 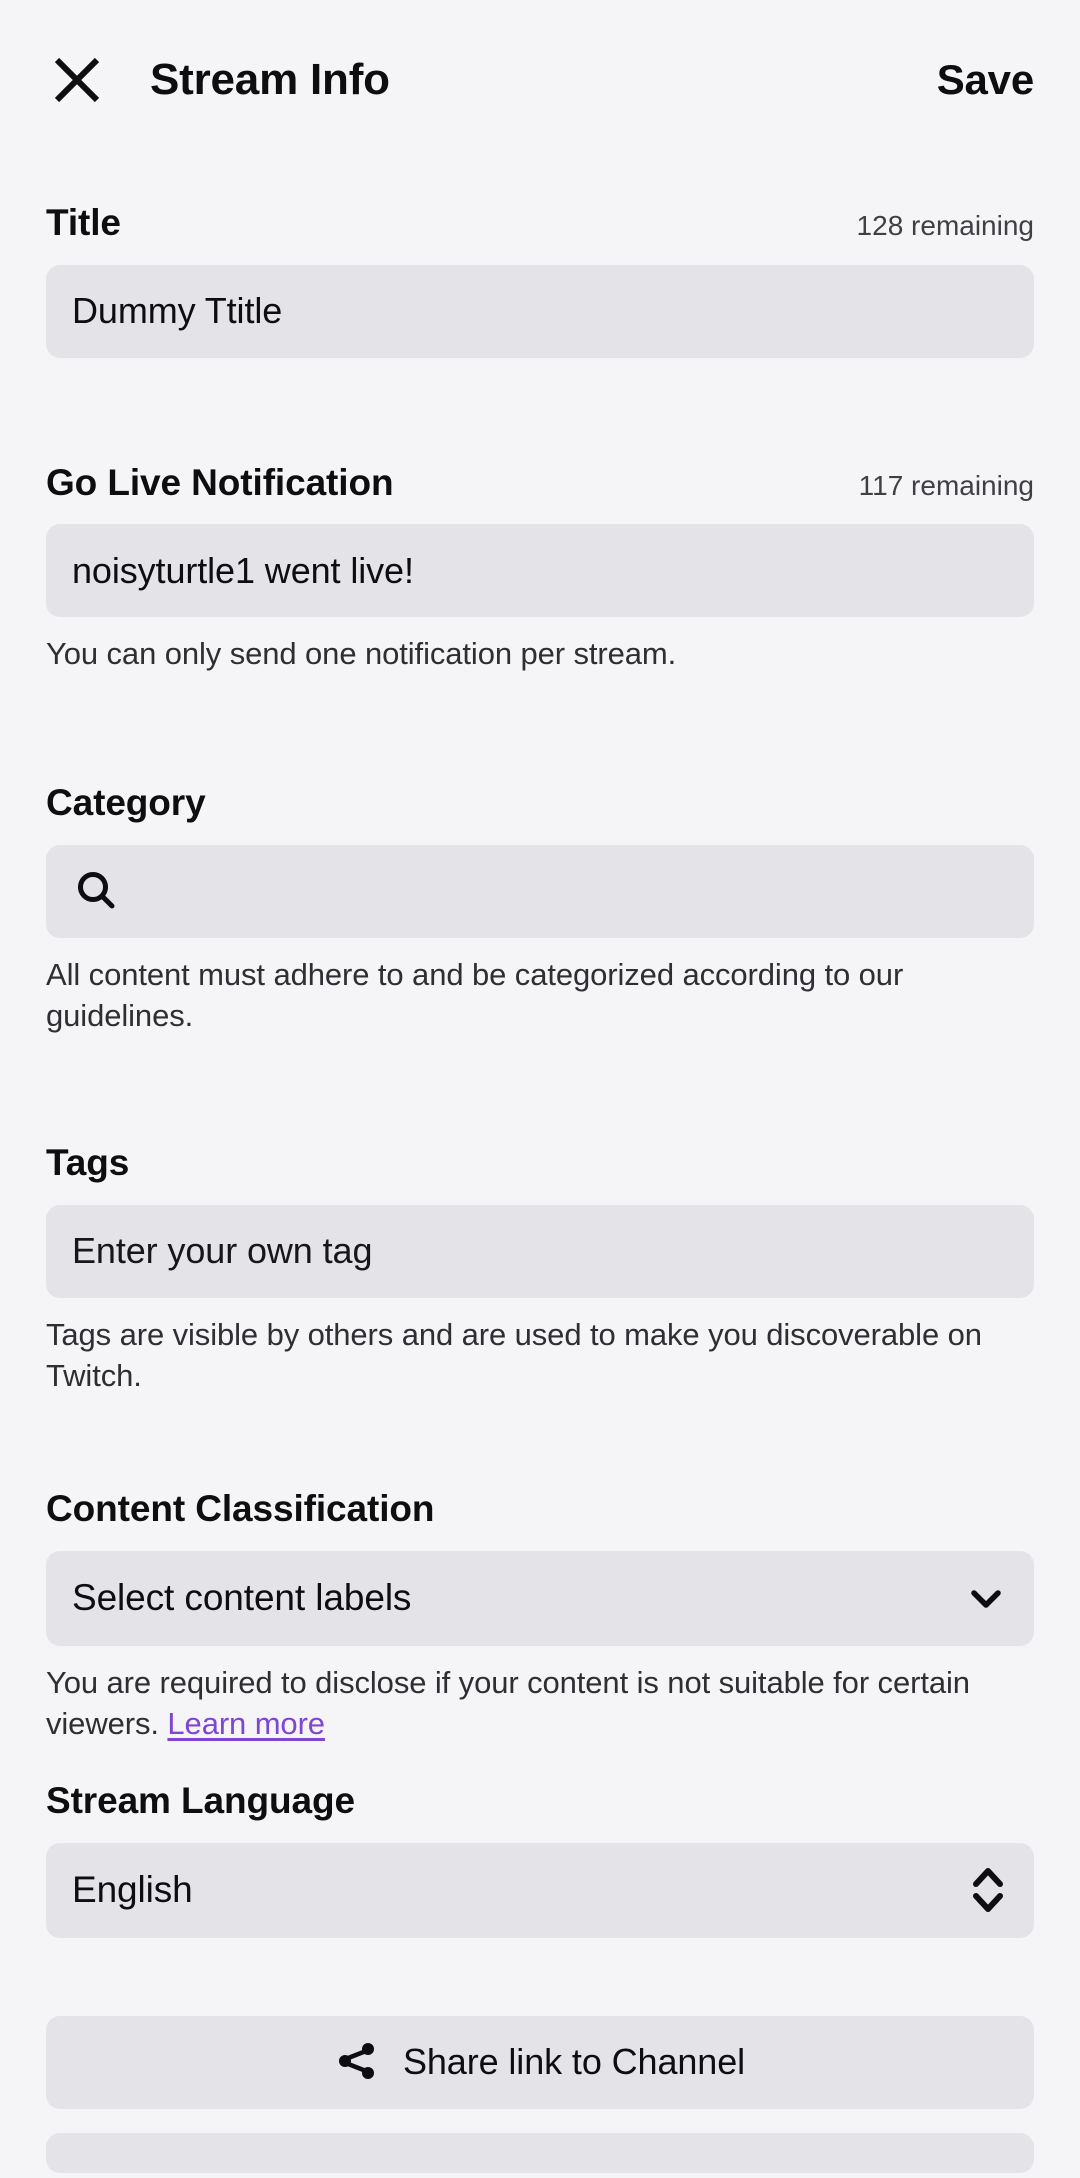 I want to click on share-link-button: Share link to Channel, so click(x=540, y=2062).